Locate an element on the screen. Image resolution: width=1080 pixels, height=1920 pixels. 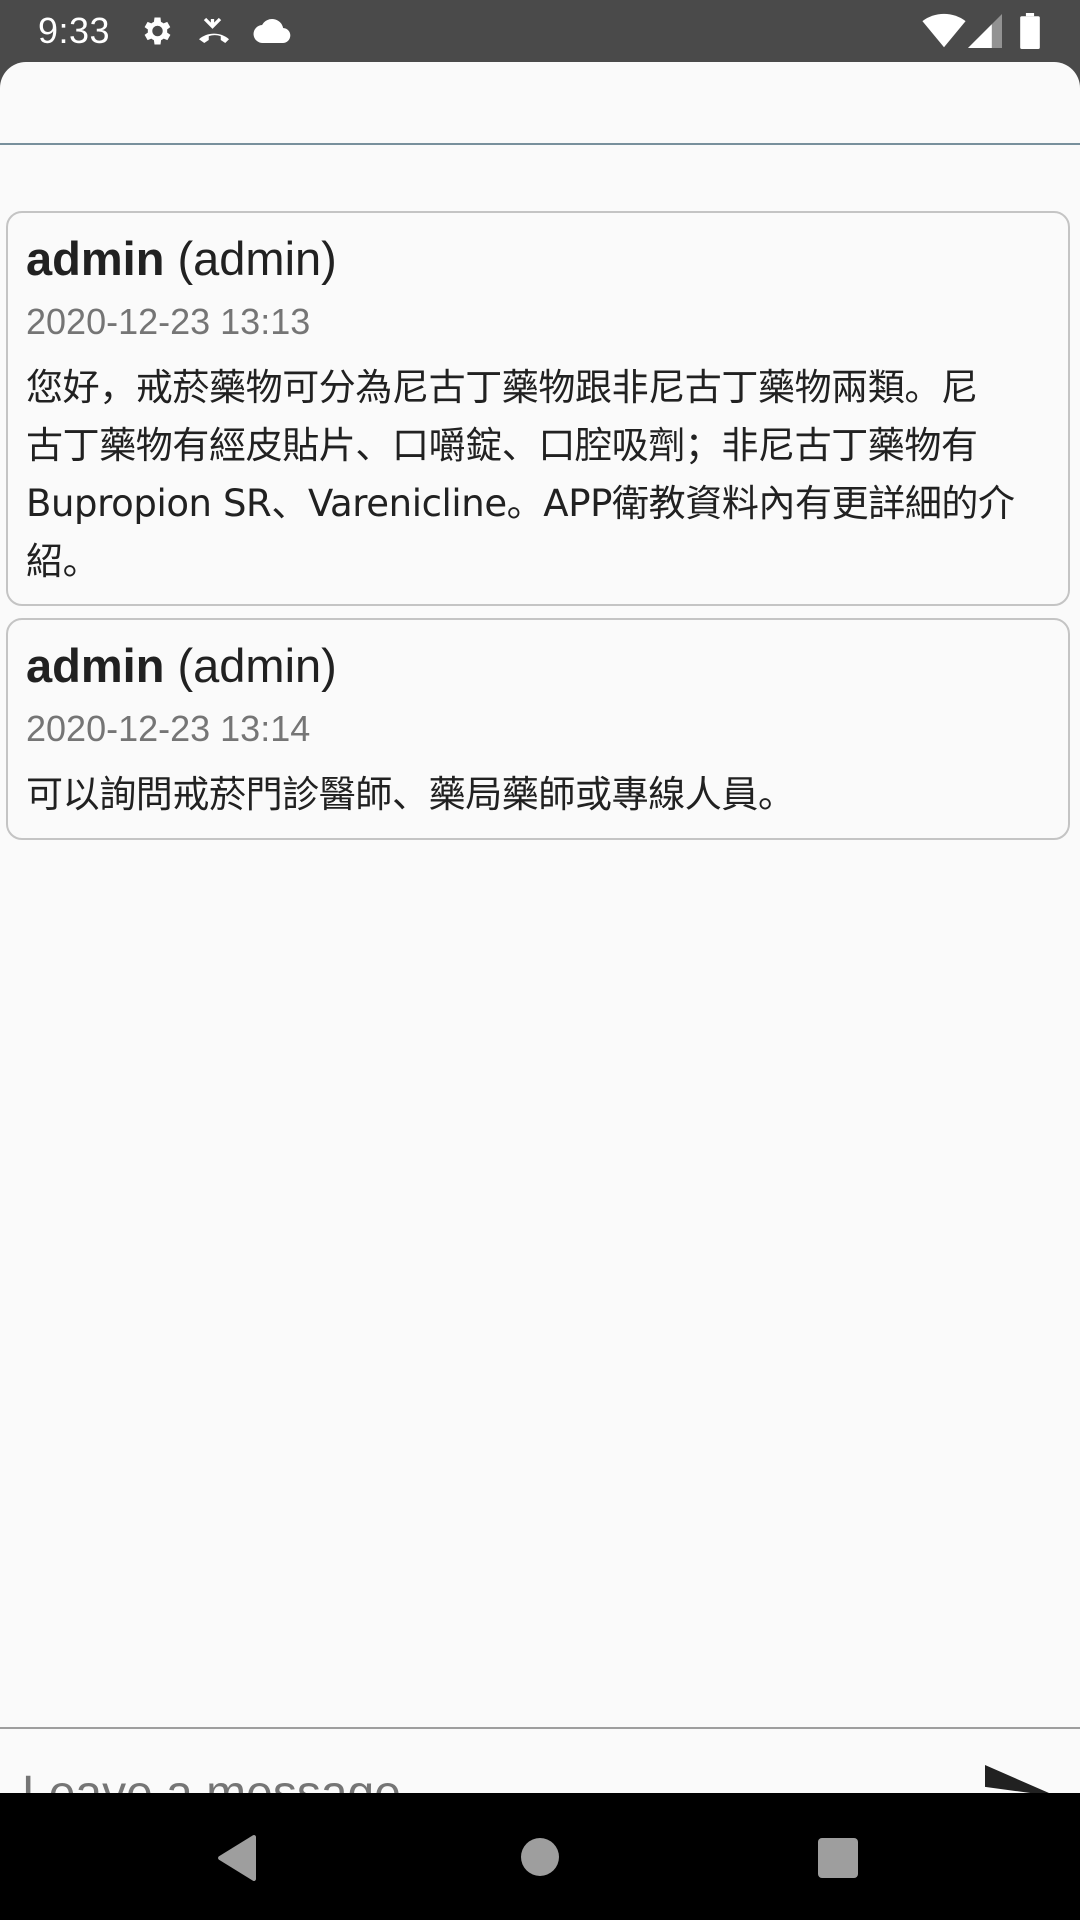
system-nav-bar is located at coordinates (540, 1856).